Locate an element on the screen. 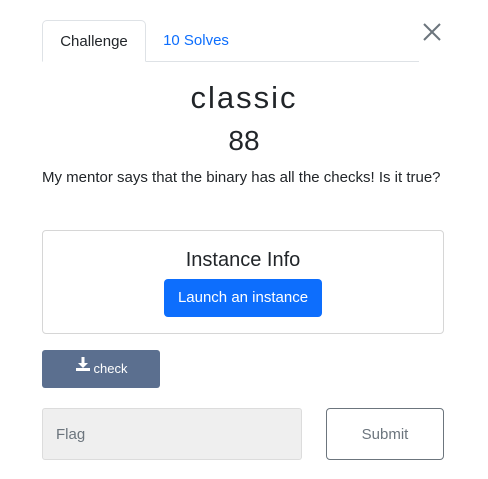  submit-button: Submit is located at coordinates (385, 434).